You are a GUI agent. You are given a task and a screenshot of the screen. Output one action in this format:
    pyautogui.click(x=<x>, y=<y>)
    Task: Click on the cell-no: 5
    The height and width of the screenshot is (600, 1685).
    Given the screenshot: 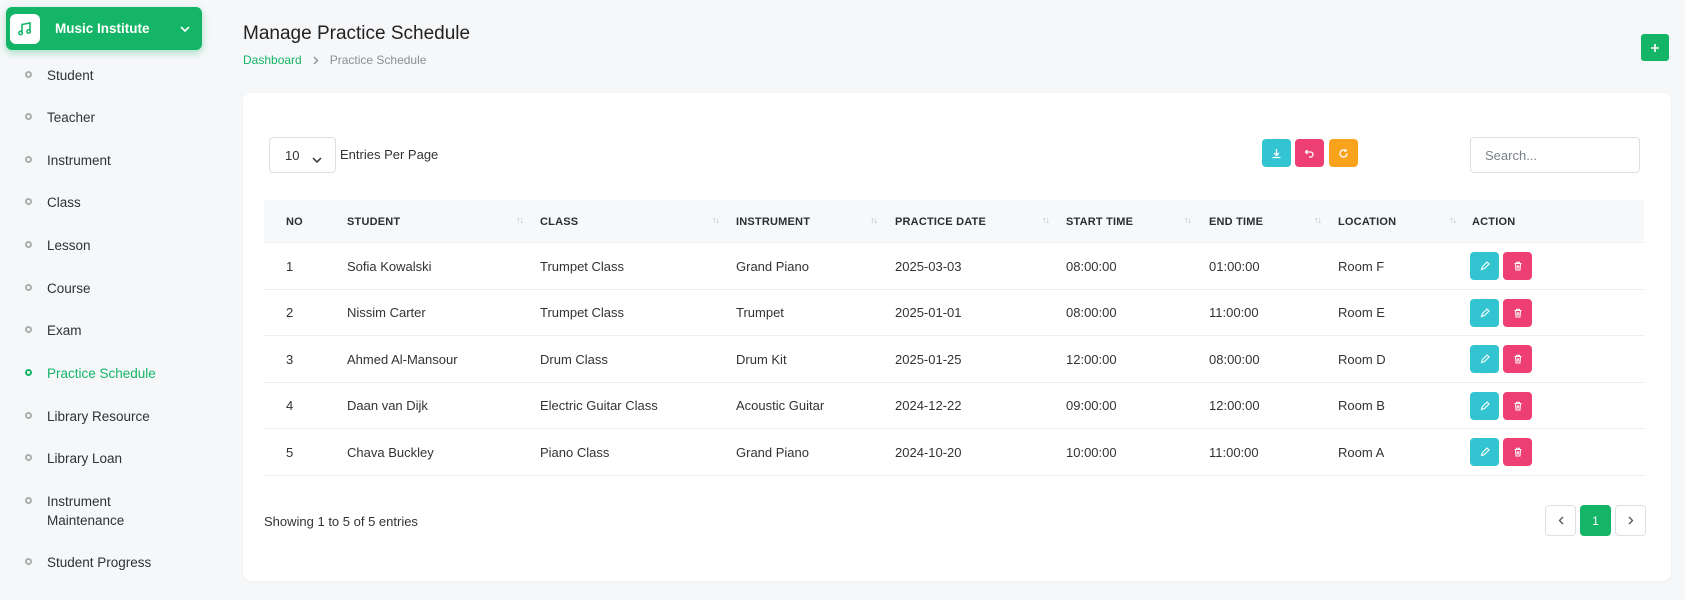 What is the action you would take?
    pyautogui.click(x=290, y=452)
    